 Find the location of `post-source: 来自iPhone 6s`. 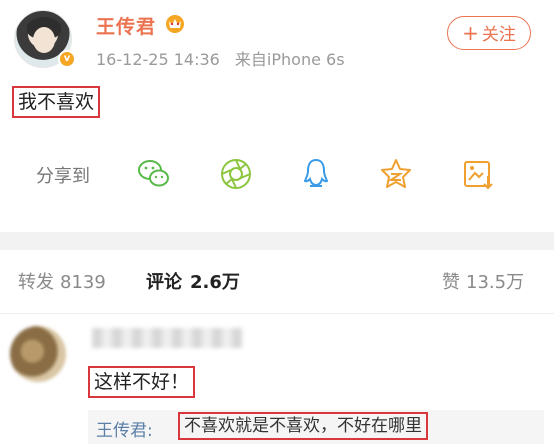

post-source: 来自iPhone 6s is located at coordinates (289, 59).